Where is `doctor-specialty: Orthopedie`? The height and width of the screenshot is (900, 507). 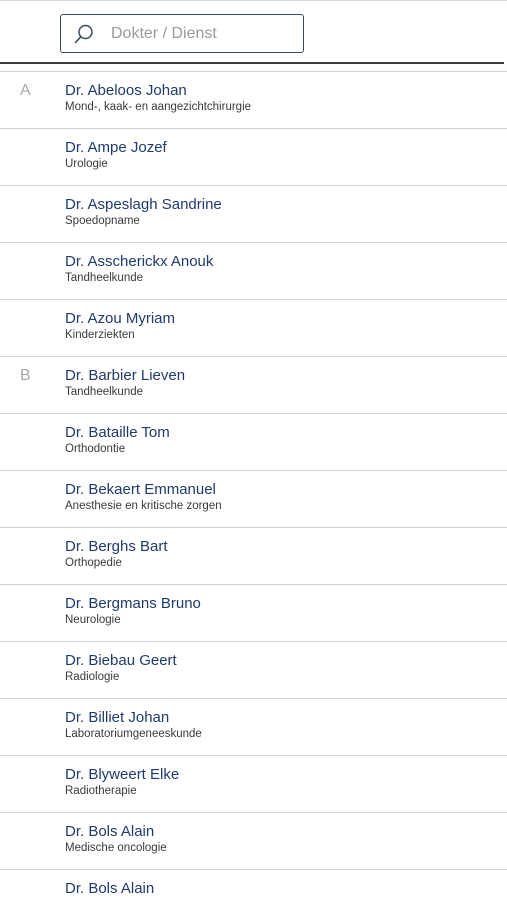 doctor-specialty: Orthopedie is located at coordinates (93, 563).